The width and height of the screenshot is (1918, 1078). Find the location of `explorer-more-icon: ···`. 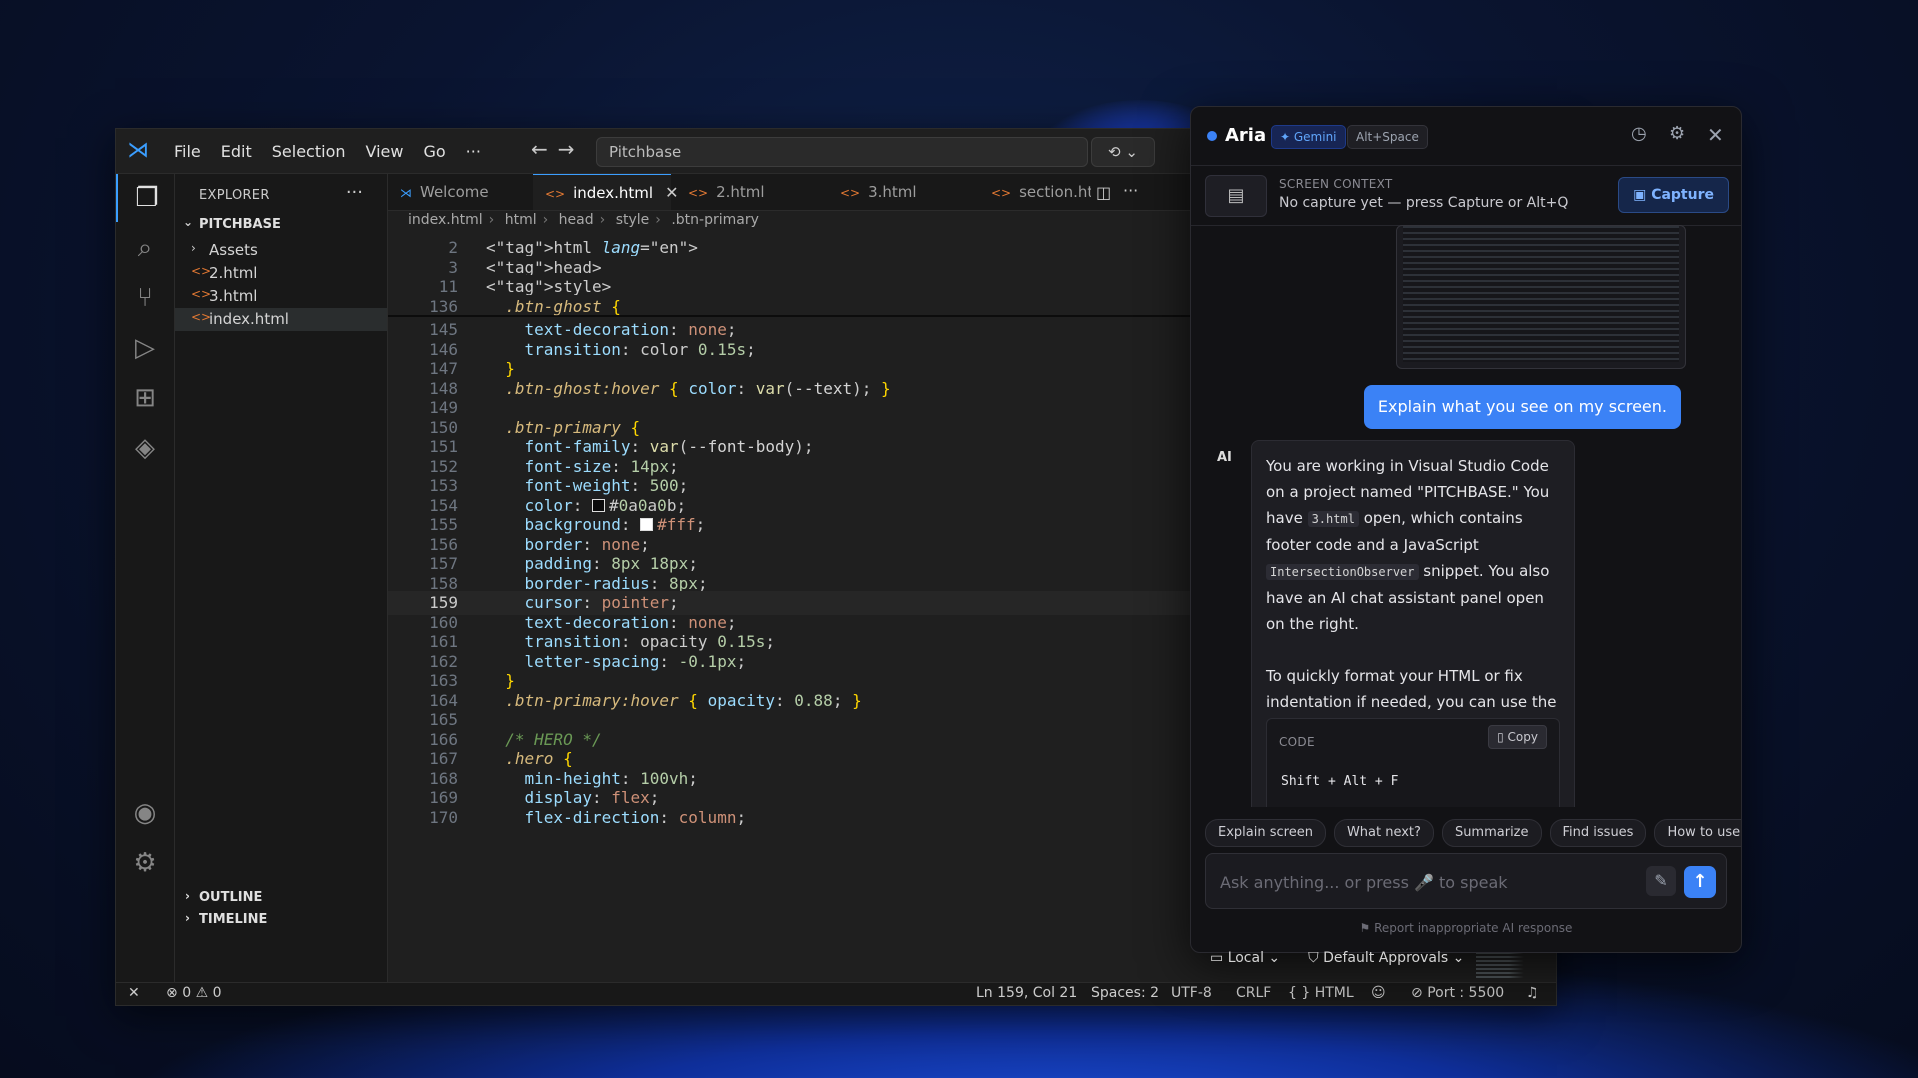

explorer-more-icon: ··· is located at coordinates (354, 192).